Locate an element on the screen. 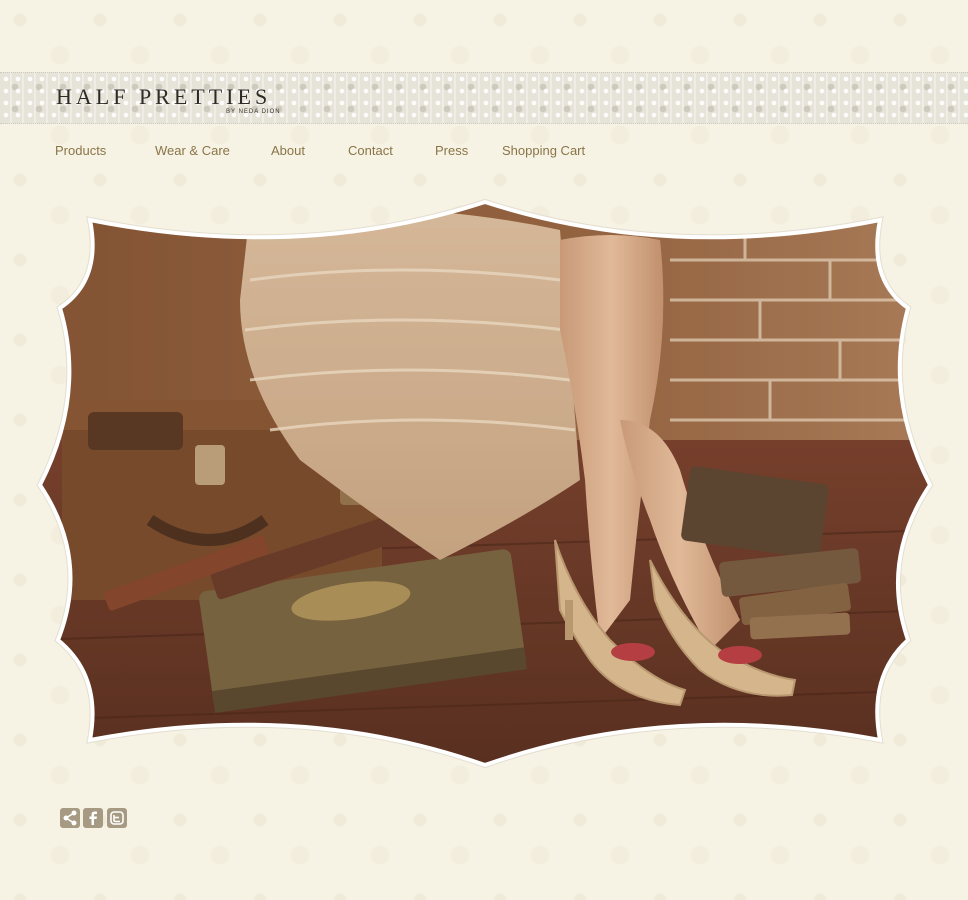  nav-item-products: Products is located at coordinates (80, 150).